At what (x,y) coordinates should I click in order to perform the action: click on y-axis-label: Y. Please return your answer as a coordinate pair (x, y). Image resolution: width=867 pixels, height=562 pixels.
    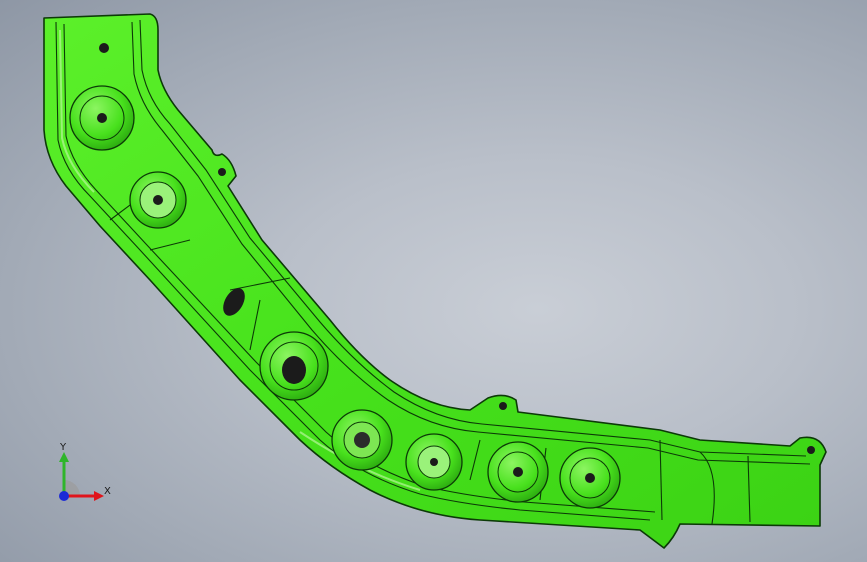
    Looking at the image, I should click on (63, 447).